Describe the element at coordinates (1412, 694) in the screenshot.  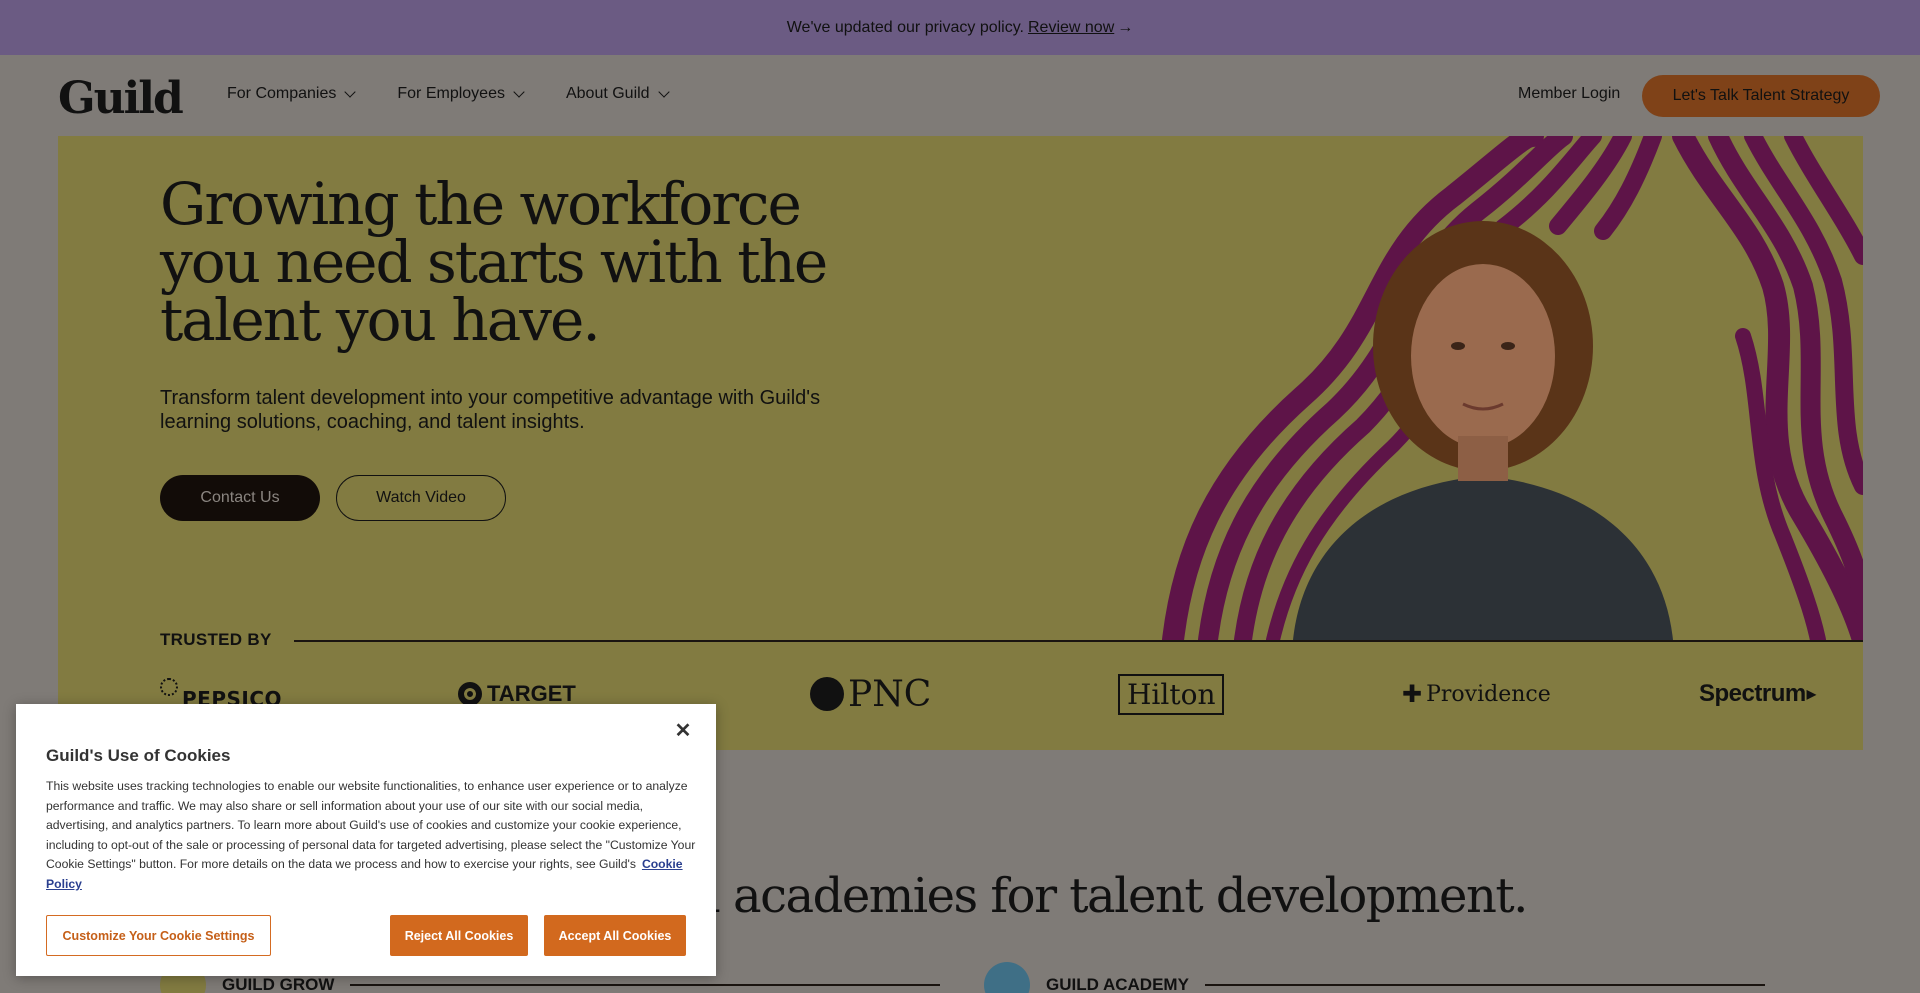
I see `providence-cross-icon: ✚` at that location.